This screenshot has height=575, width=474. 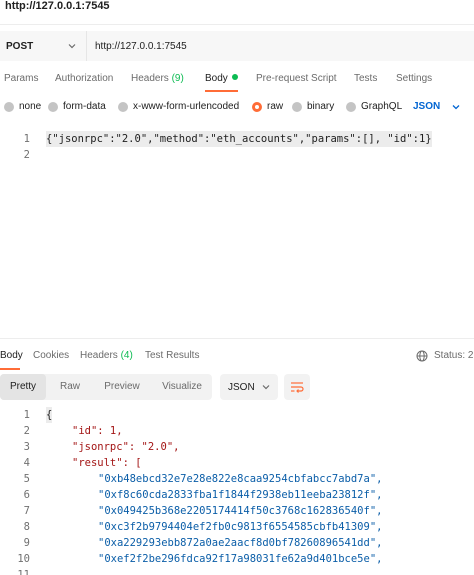 What do you see at coordinates (237, 415) in the screenshot?
I see `response-line: 1 {` at bounding box center [237, 415].